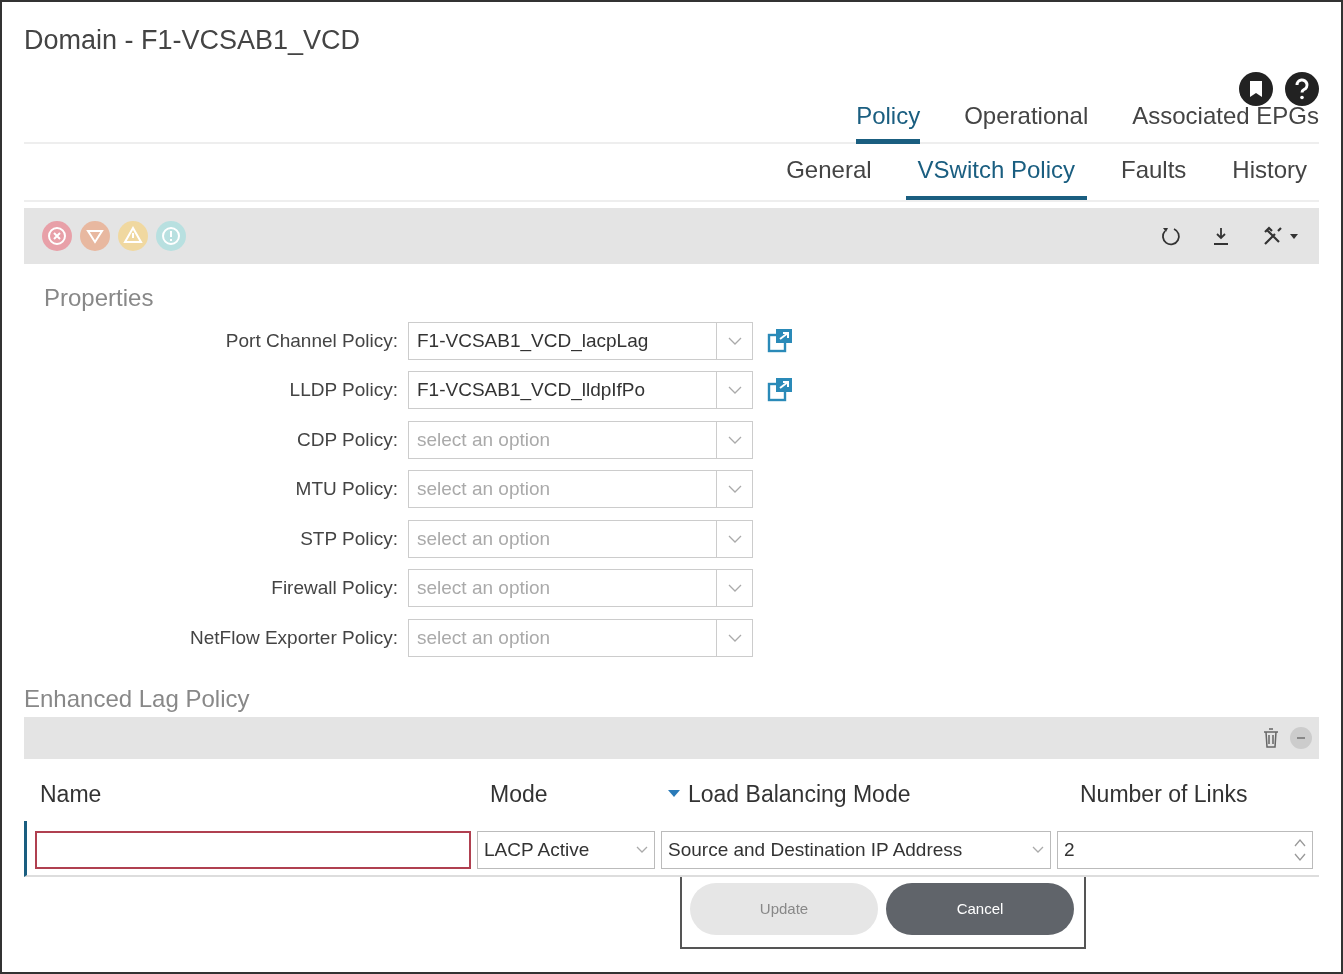  What do you see at coordinates (888, 121) in the screenshot?
I see `tab: Policy` at bounding box center [888, 121].